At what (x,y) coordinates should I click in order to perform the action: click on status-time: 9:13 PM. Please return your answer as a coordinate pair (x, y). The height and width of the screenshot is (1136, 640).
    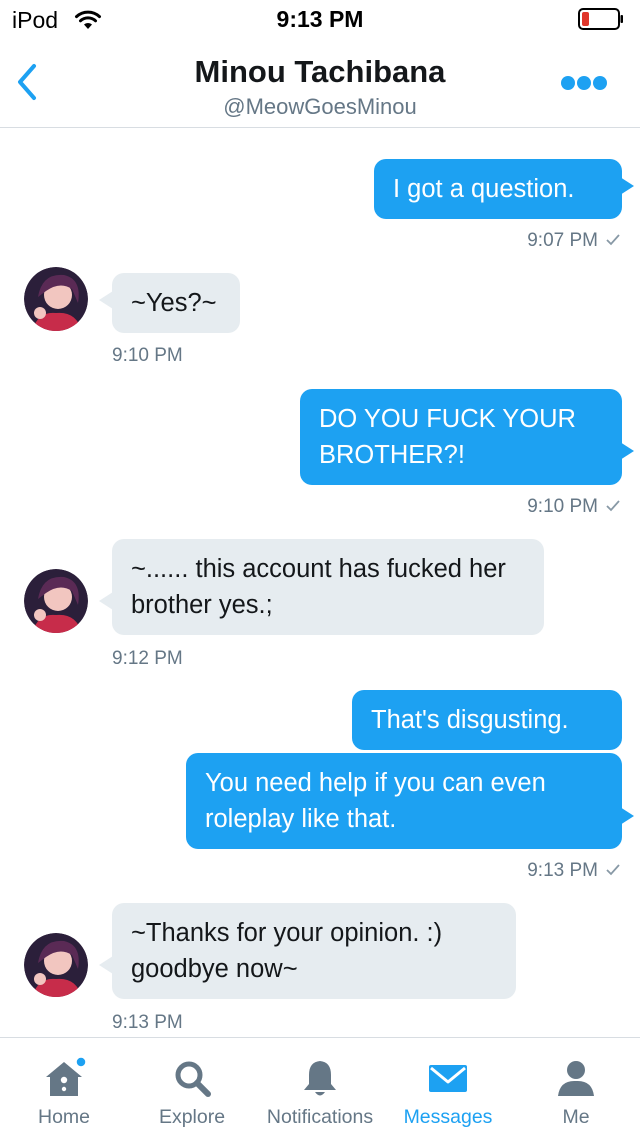
    Looking at the image, I should click on (320, 19).